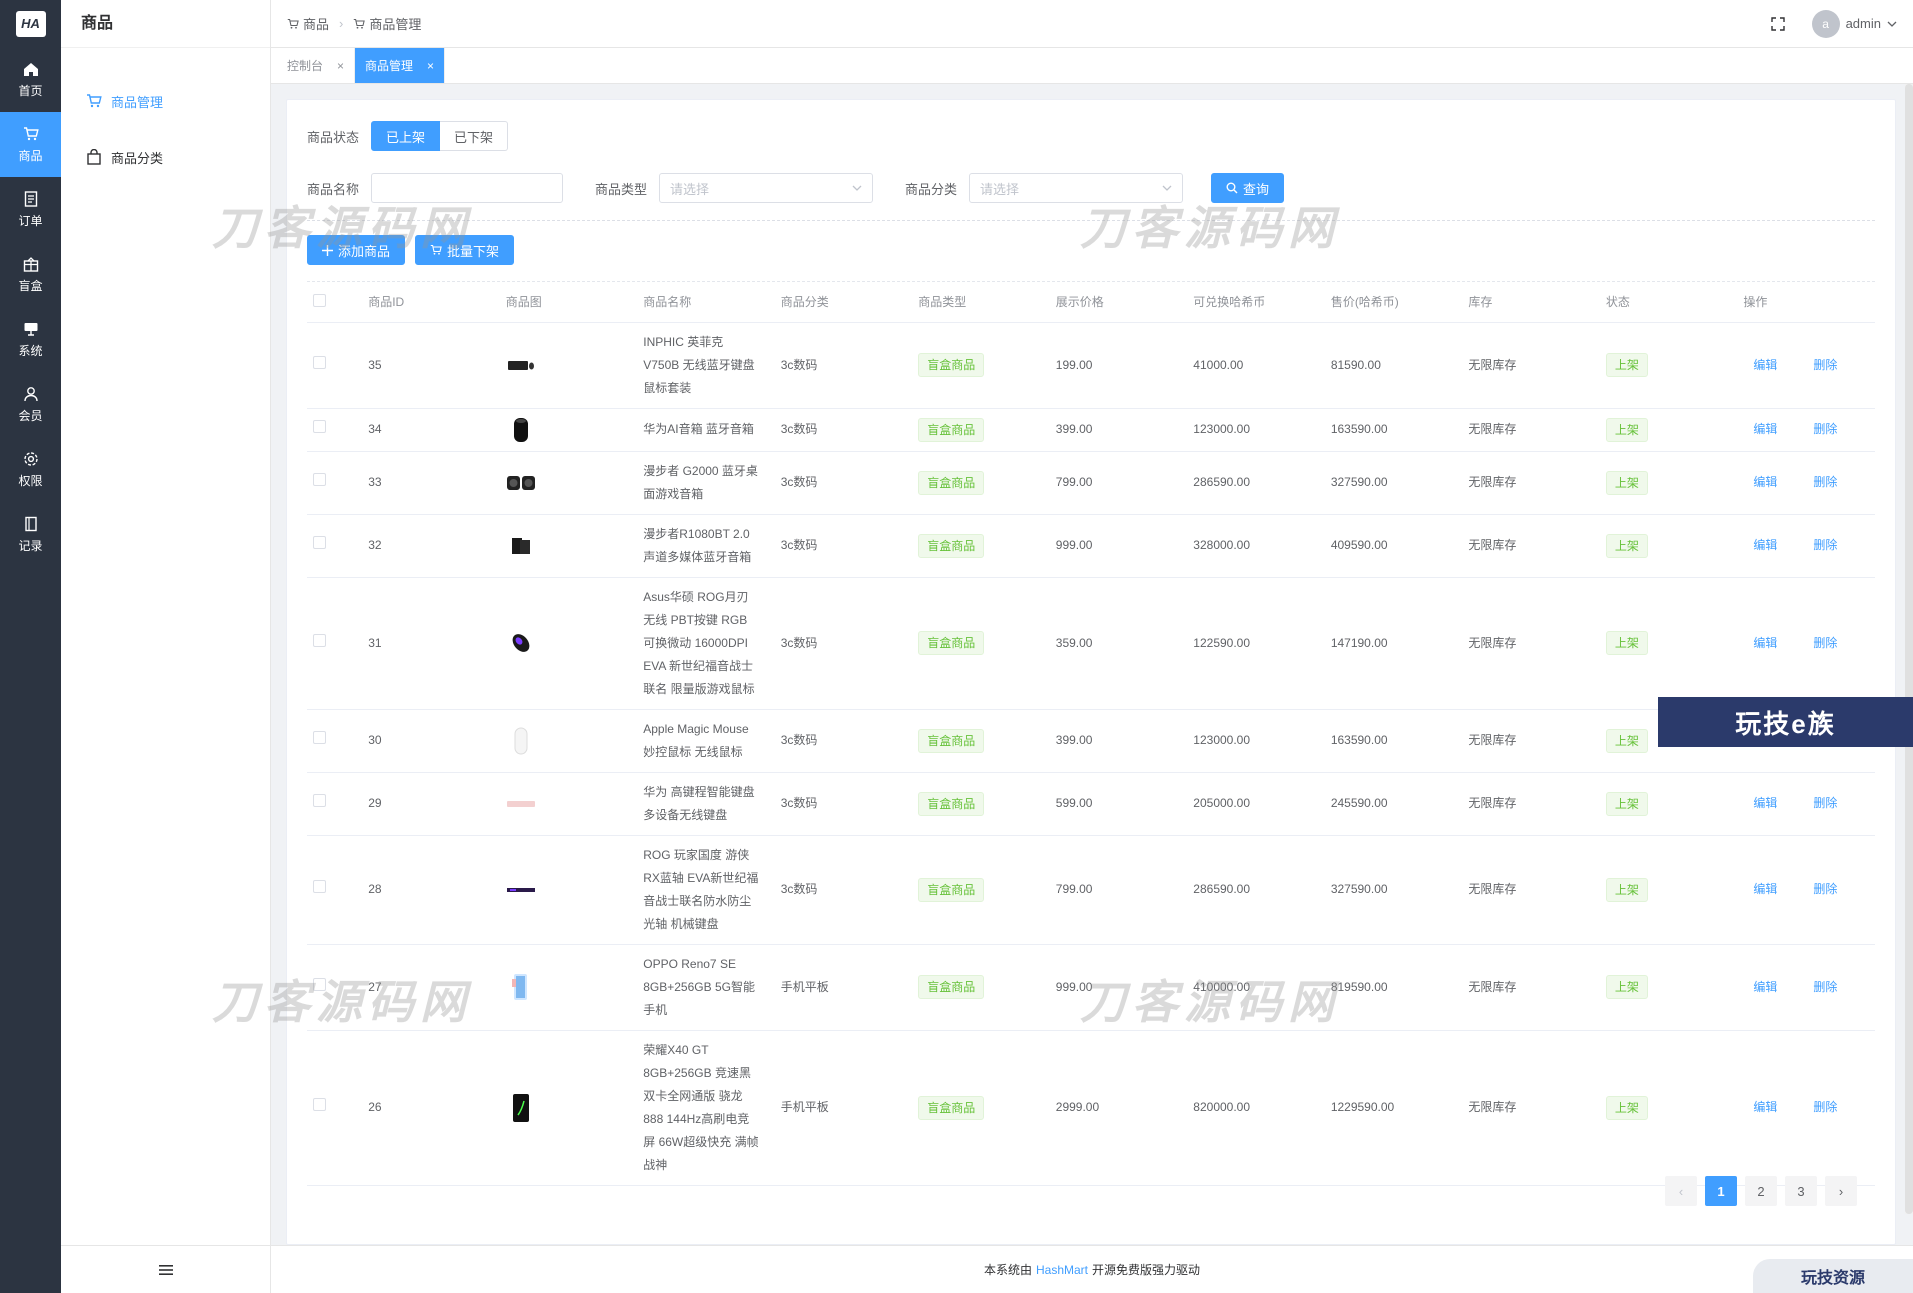 This screenshot has height=1293, width=1913. Describe the element at coordinates (465, 250) in the screenshot. I see `batch-offshelf-button: 批量下架` at that location.